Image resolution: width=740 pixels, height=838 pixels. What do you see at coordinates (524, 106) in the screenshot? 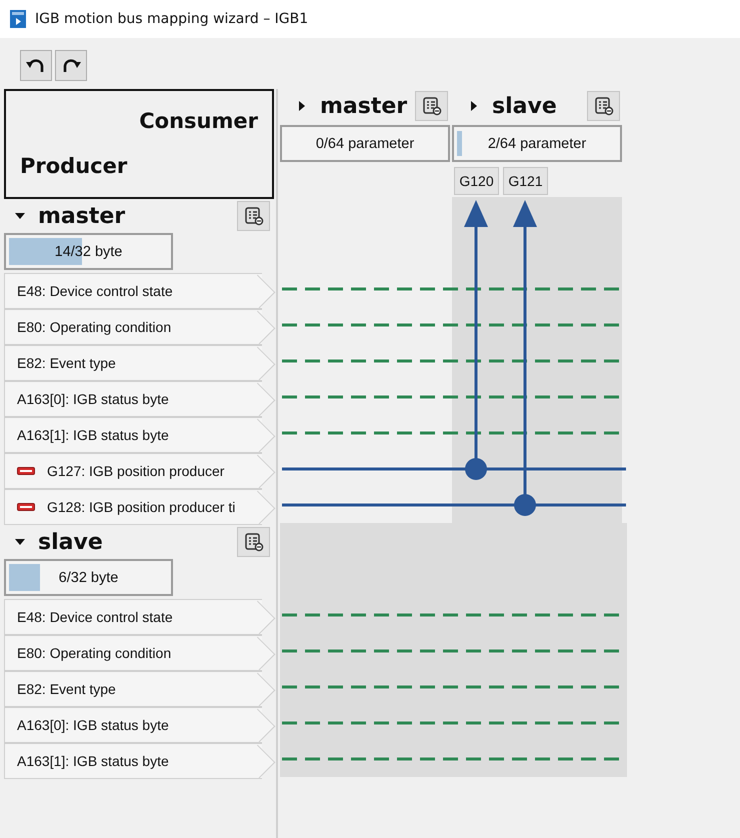
I see `column-name: slave` at bounding box center [524, 106].